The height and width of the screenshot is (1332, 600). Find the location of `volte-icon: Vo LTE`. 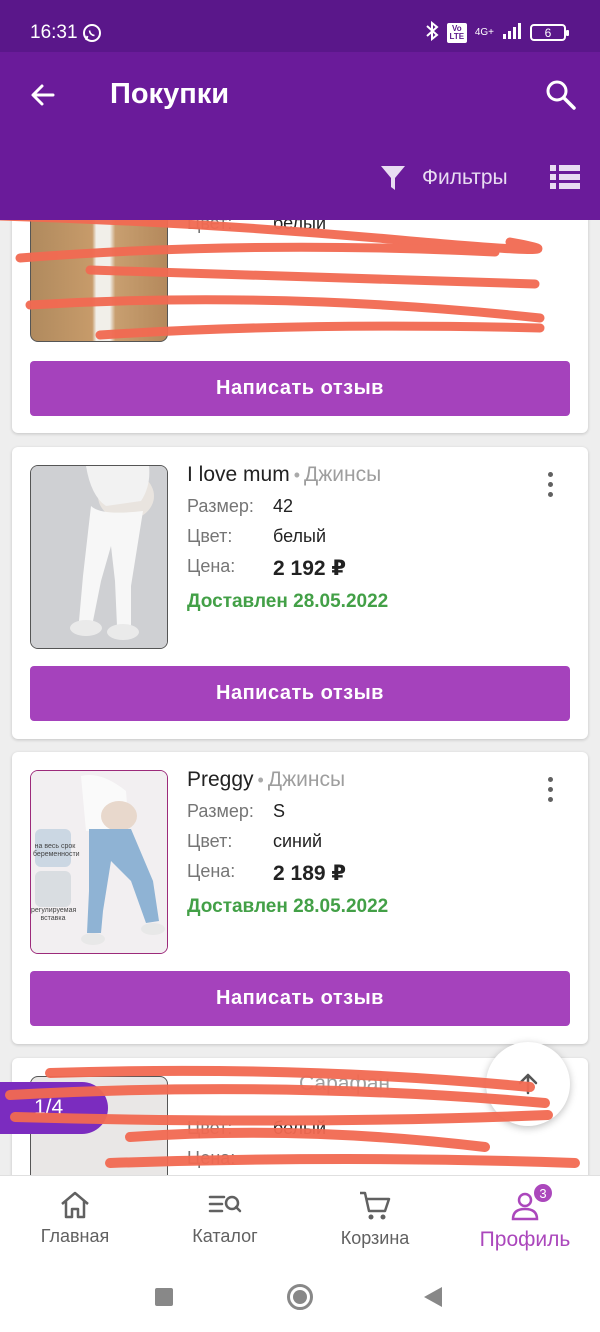

volte-icon: Vo LTE is located at coordinates (456, 32).